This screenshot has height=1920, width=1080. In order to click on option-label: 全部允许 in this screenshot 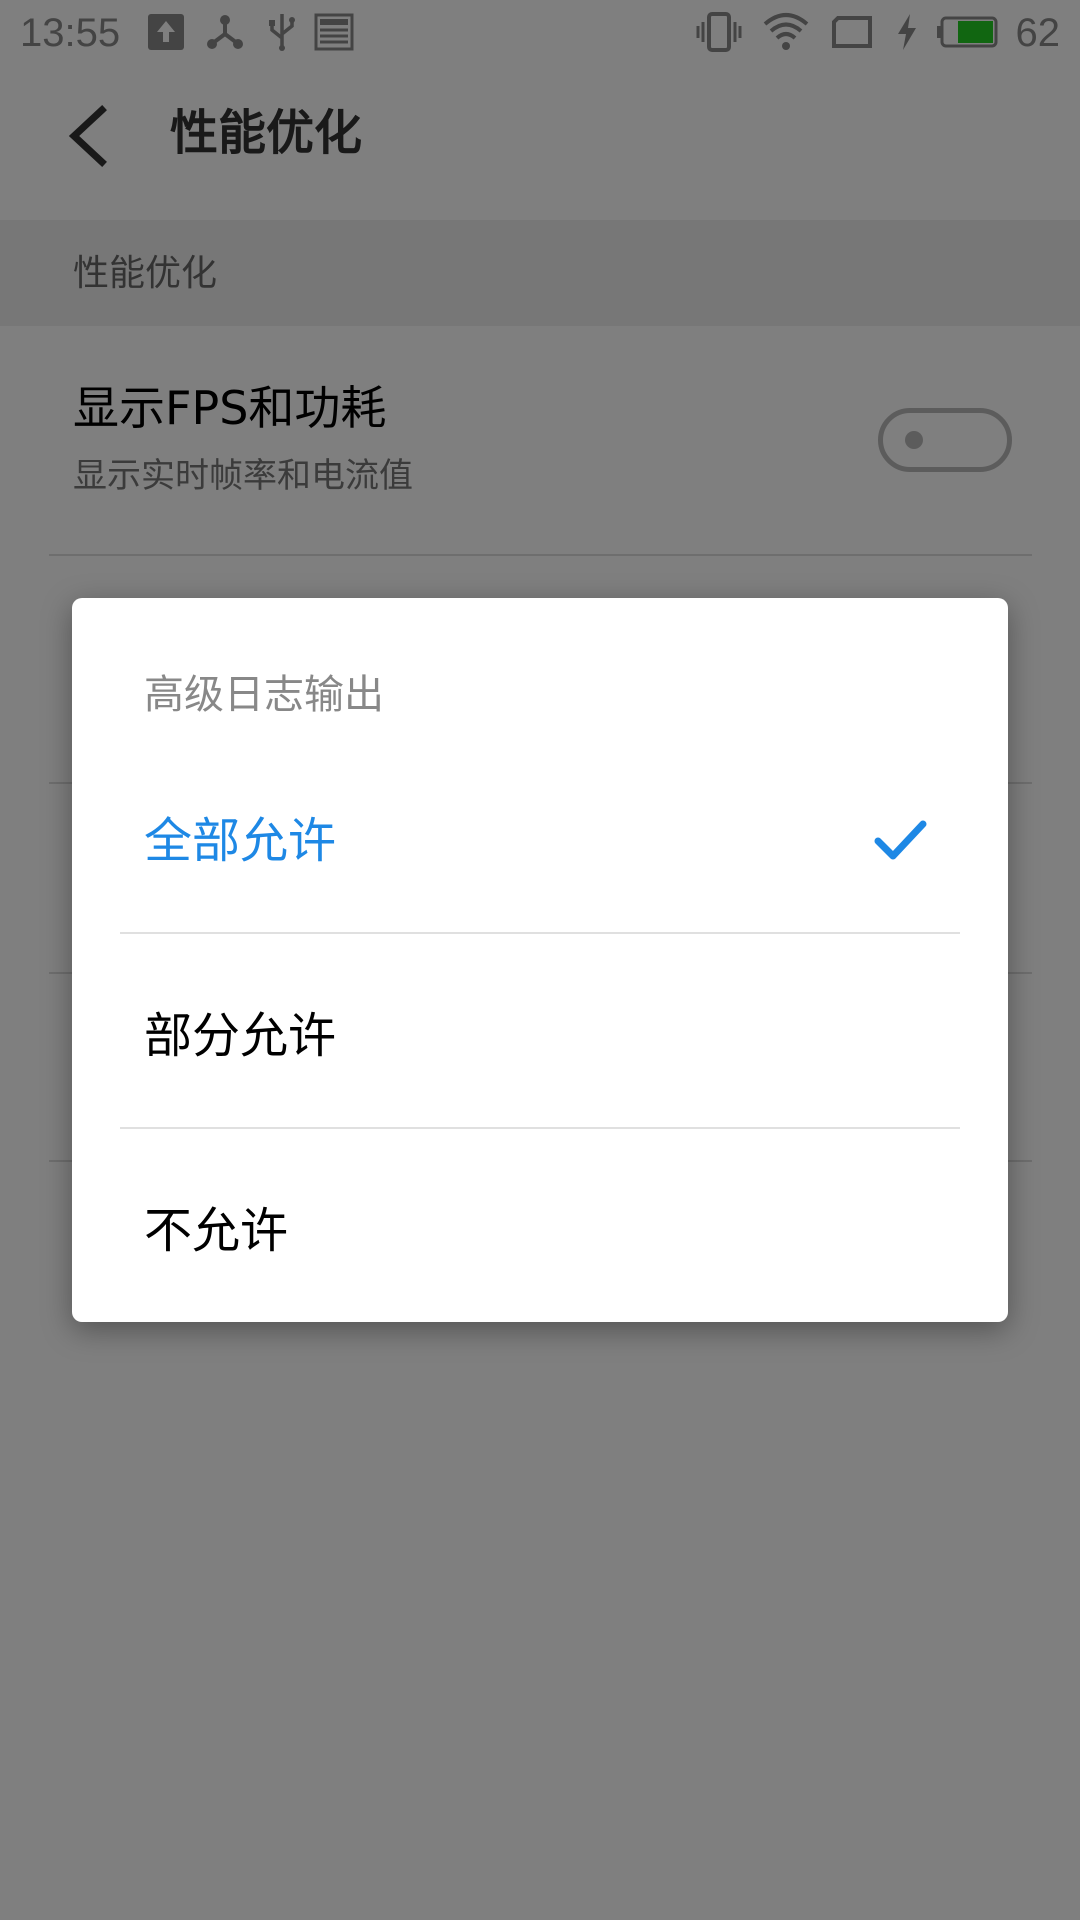, I will do `click(240, 841)`.